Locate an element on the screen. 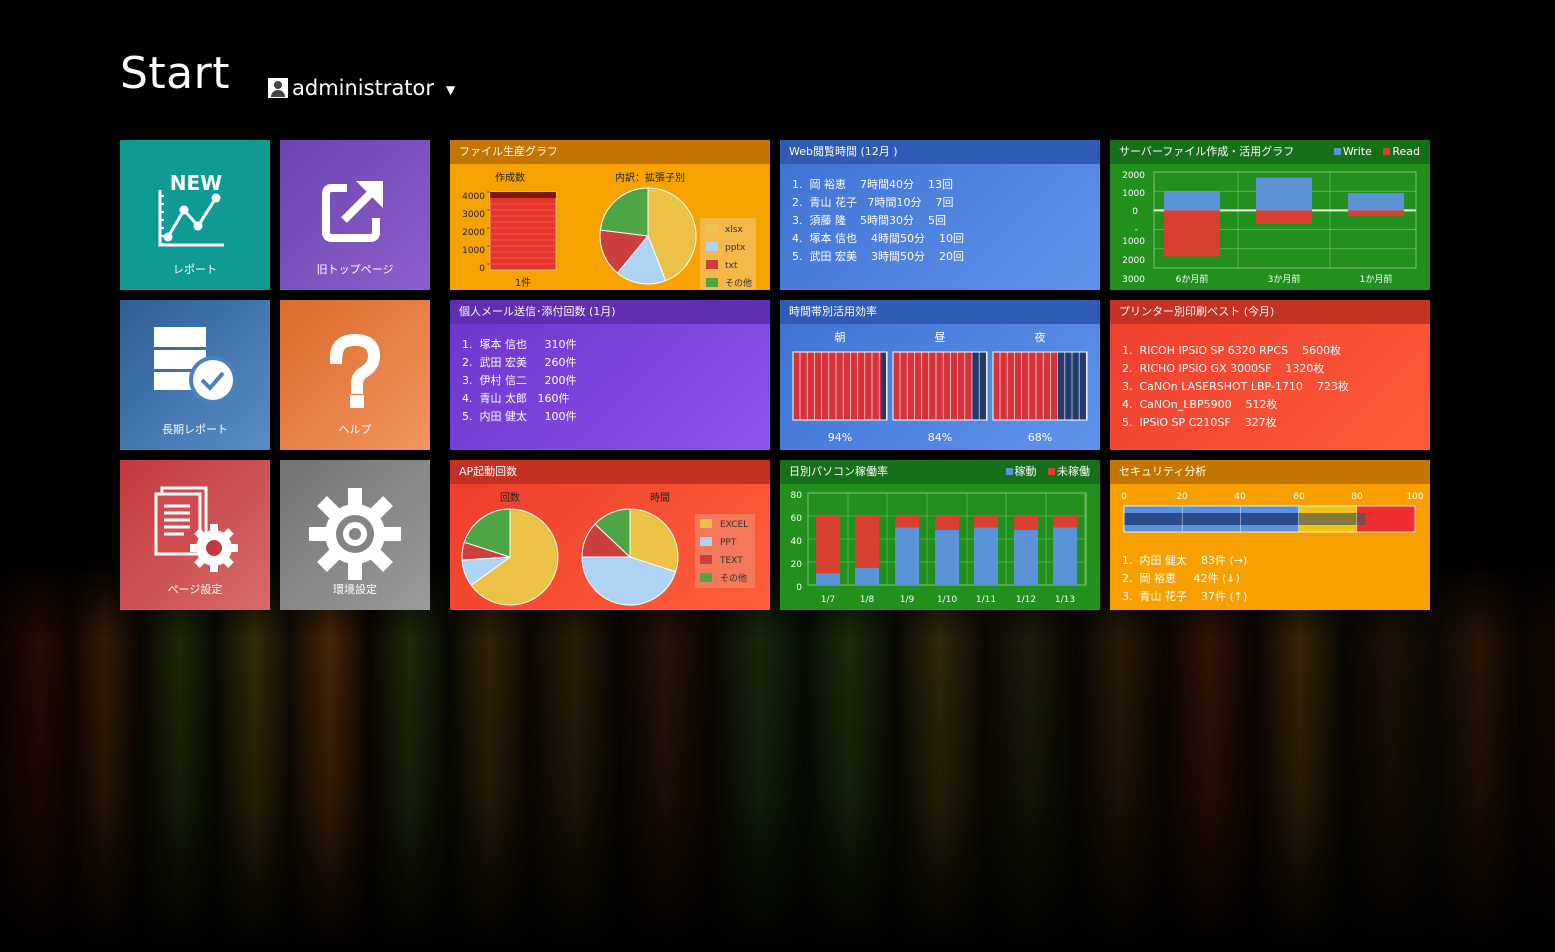 Image resolution: width=1555 pixels, height=952 pixels. launch-count-pie is located at coordinates (510, 557).